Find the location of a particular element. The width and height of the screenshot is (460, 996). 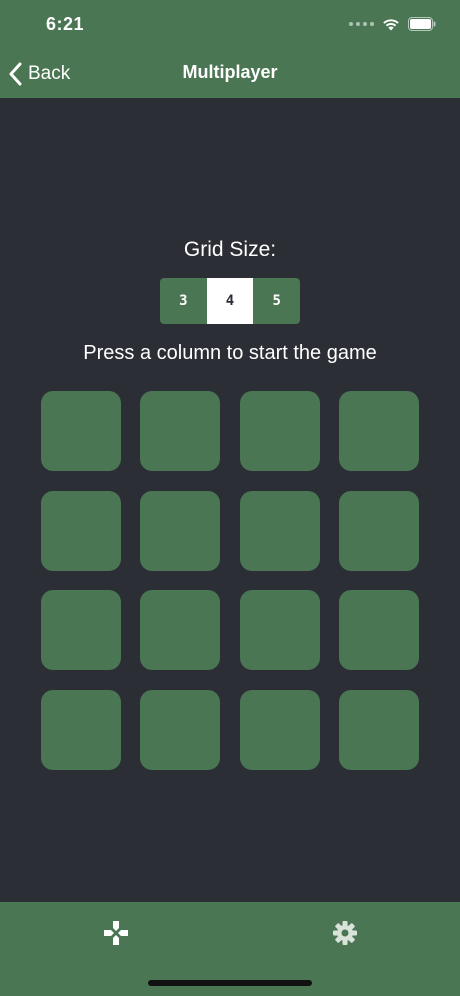

status-bar: 6:21 is located at coordinates (230, 24).